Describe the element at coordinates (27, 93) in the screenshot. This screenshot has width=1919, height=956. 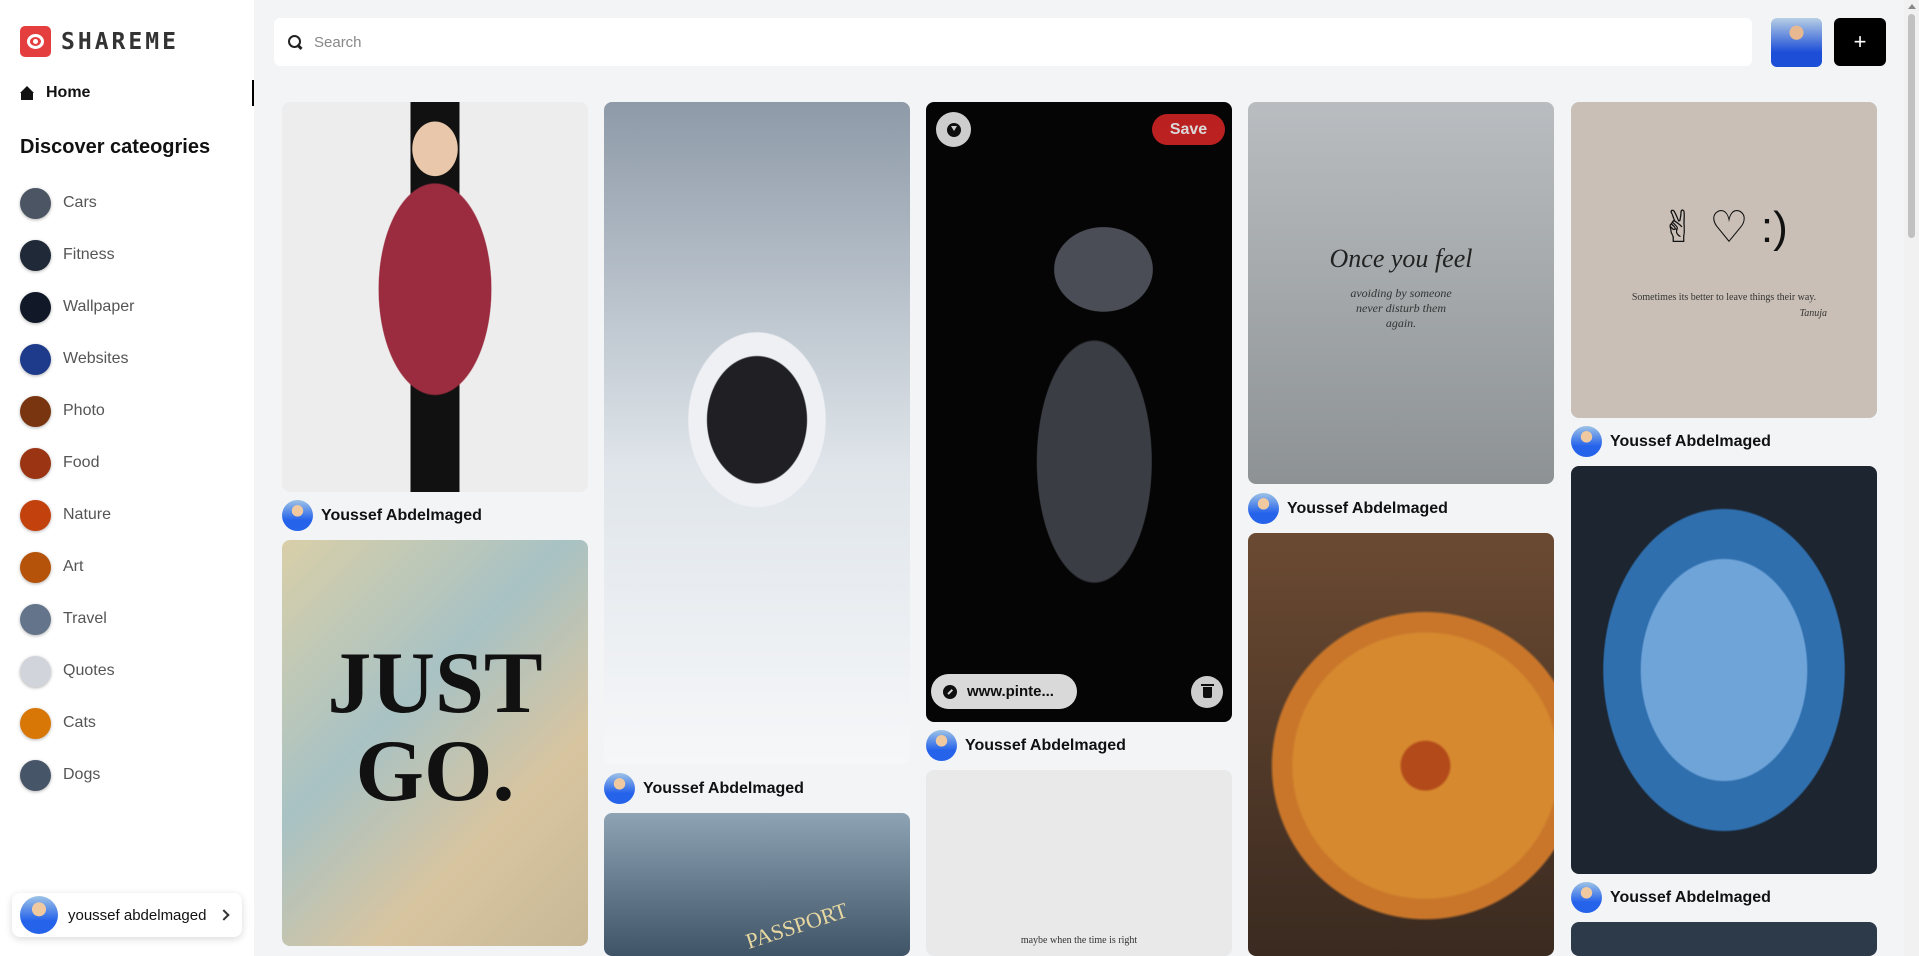
I see `home-icon` at that location.